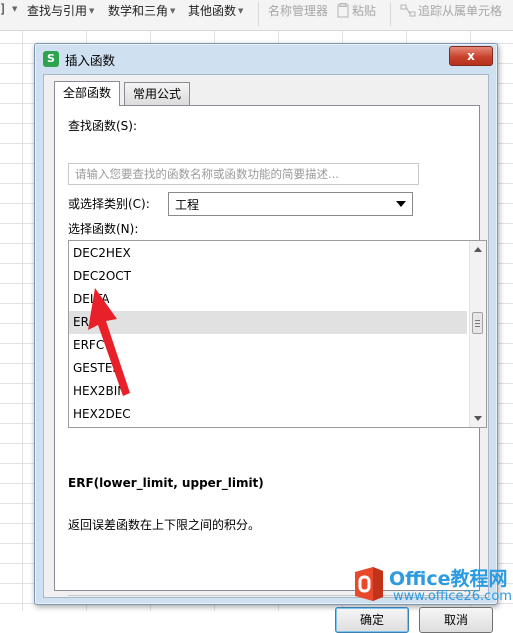  What do you see at coordinates (478, 418) in the screenshot?
I see `scroll-down-icon` at bounding box center [478, 418].